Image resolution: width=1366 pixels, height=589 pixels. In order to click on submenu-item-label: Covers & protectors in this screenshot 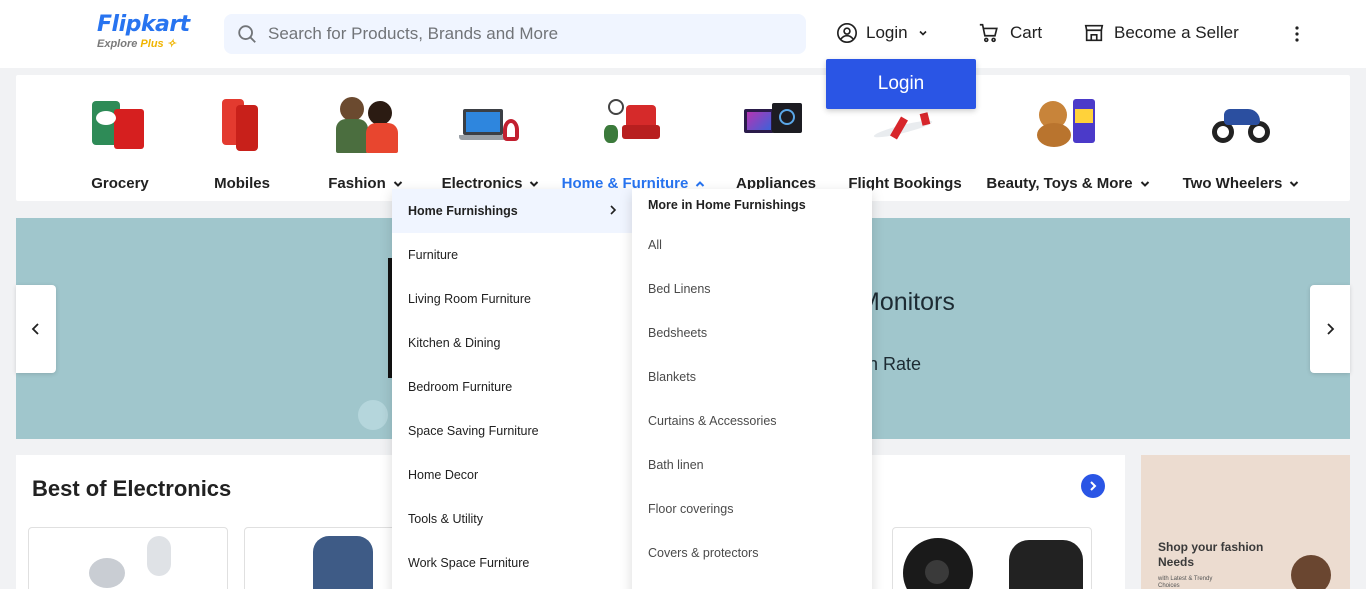, I will do `click(703, 553)`.